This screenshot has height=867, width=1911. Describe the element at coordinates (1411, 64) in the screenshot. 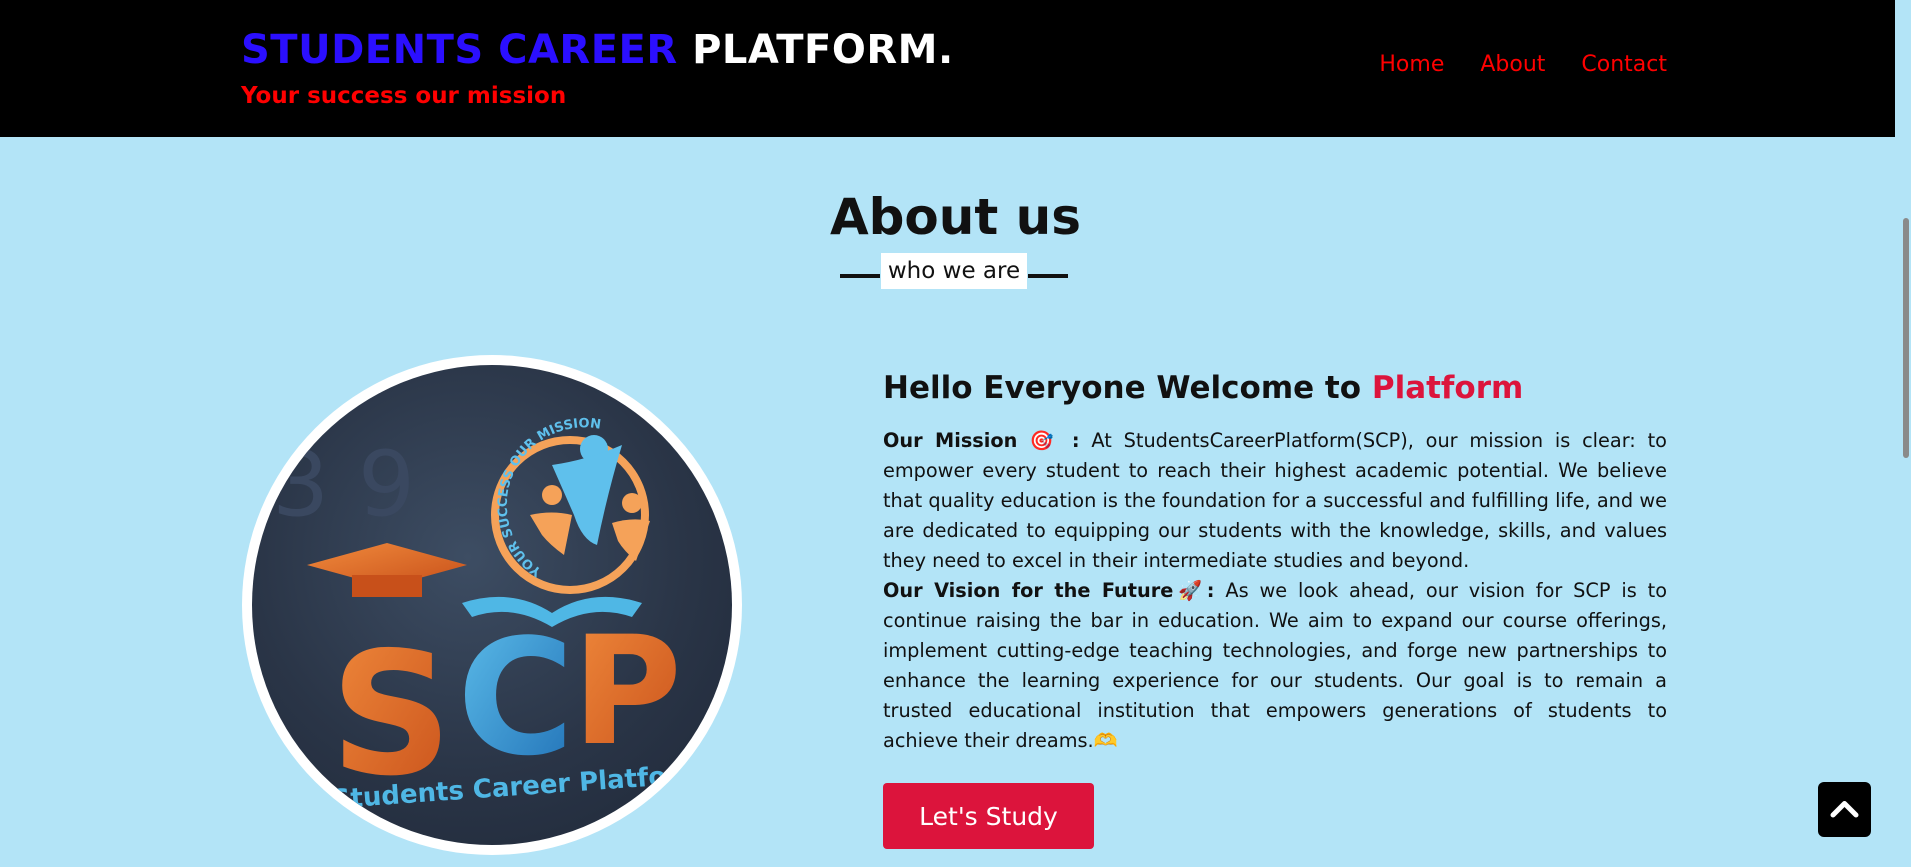

I see `nav-home-link: Home` at that location.